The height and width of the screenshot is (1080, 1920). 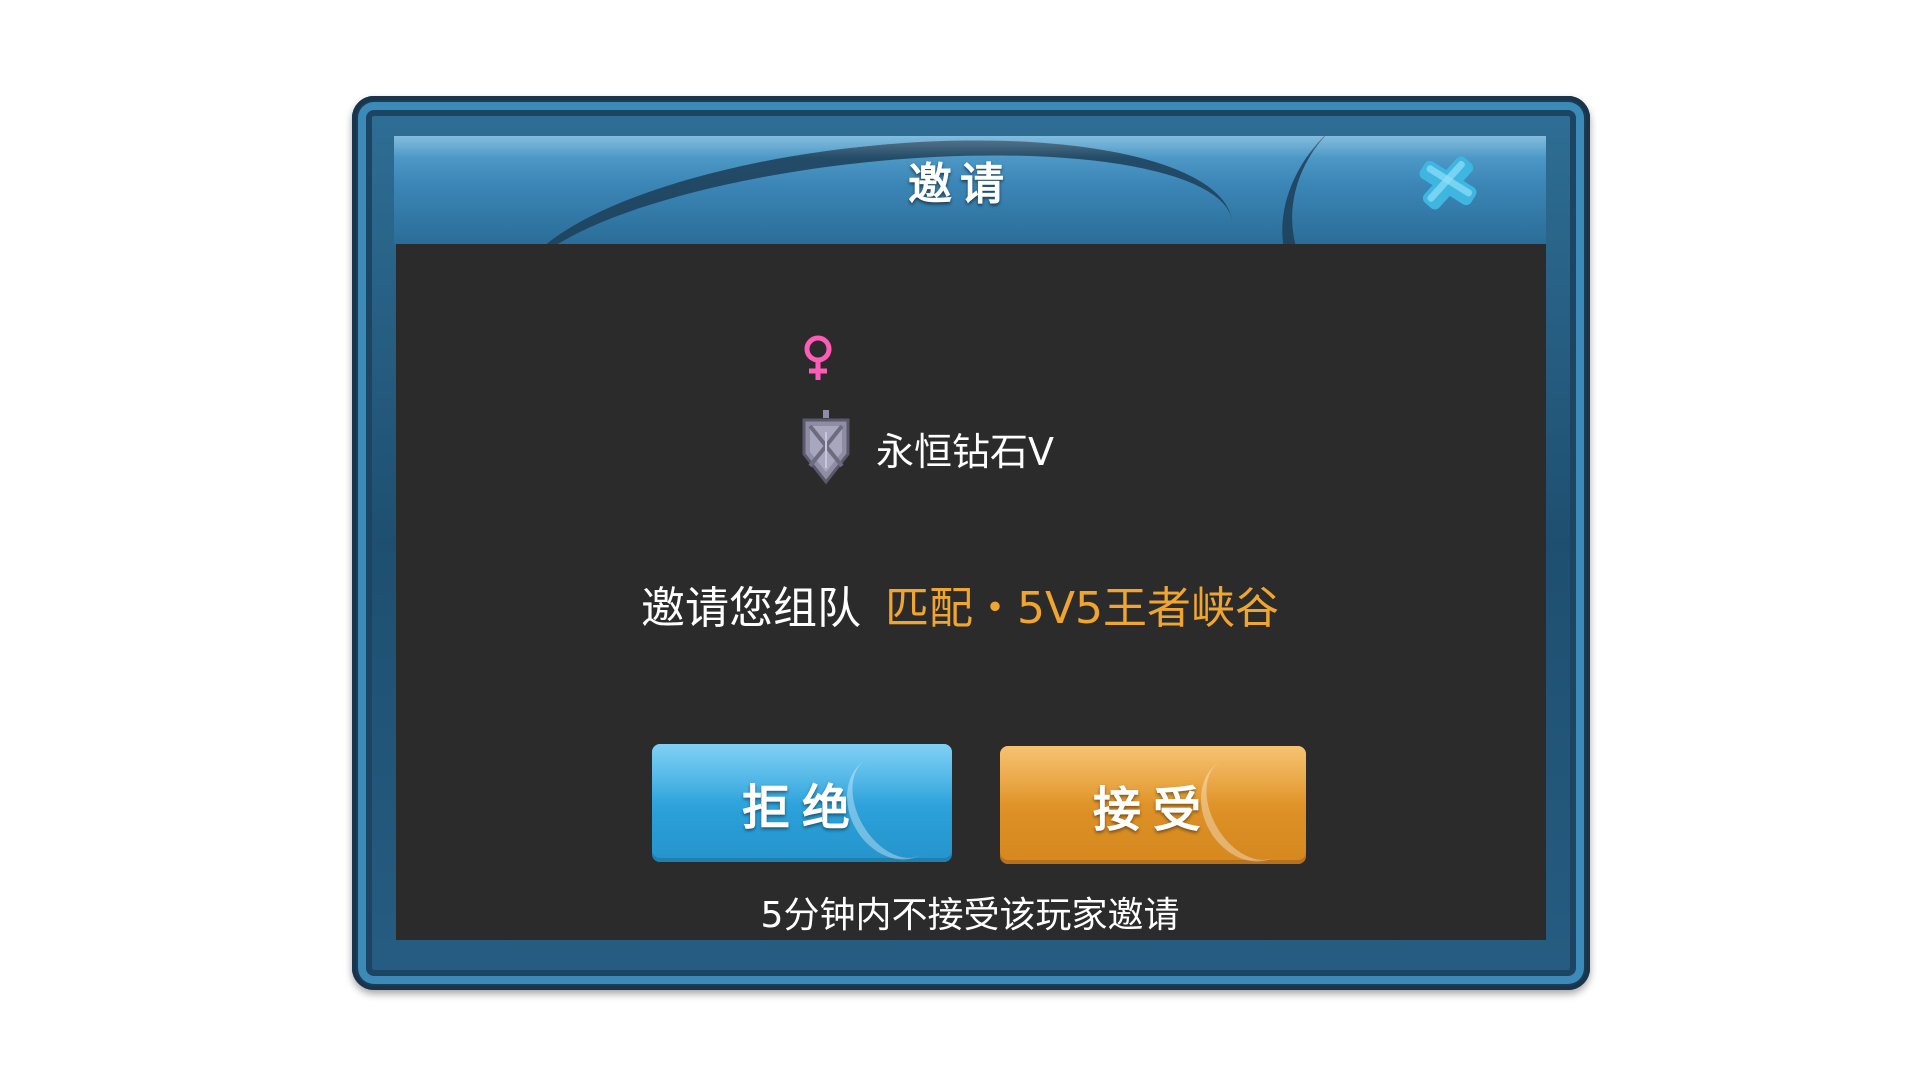 I want to click on invite-message: 邀请您组队 匹配・5V5王者峡谷, so click(x=960, y=604).